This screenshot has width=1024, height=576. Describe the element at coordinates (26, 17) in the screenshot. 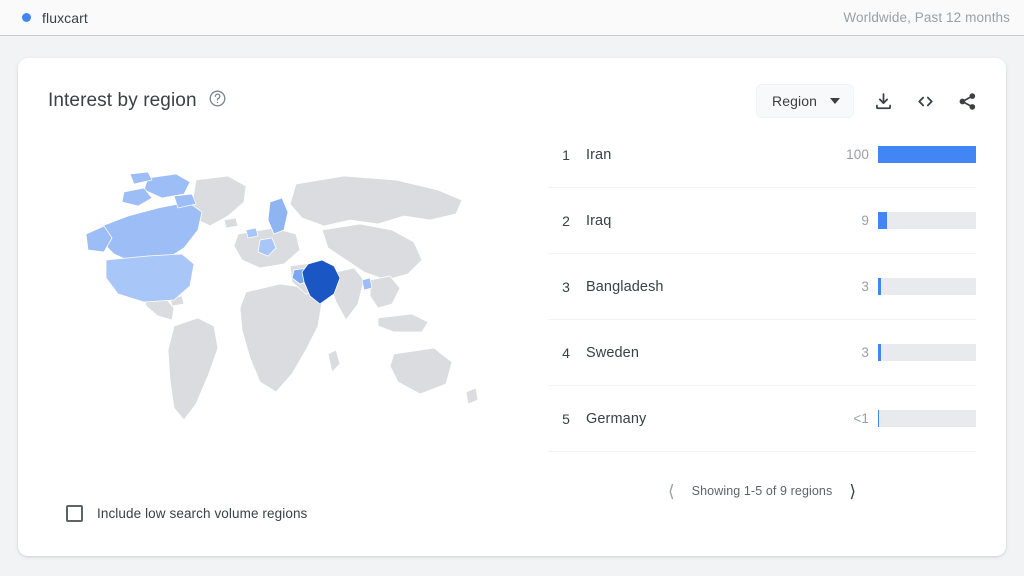

I see `series-color-dot` at that location.